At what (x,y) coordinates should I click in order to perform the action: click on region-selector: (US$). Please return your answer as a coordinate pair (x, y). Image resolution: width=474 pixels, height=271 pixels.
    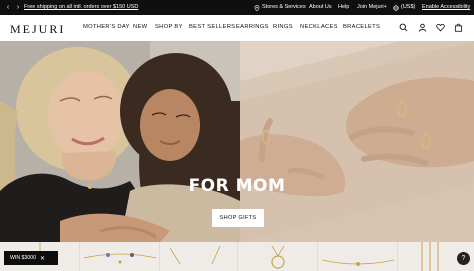
    Looking at the image, I should click on (404, 7).